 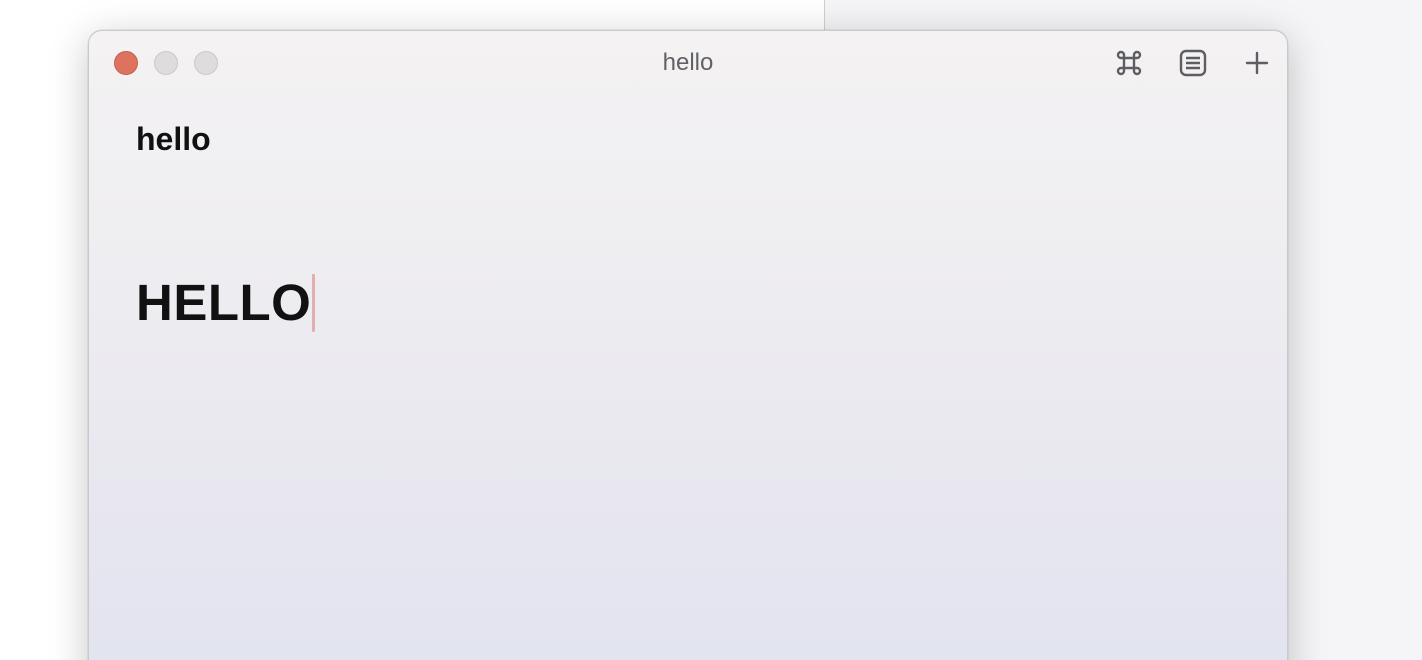 What do you see at coordinates (1257, 63) in the screenshot?
I see `plus-icon` at bounding box center [1257, 63].